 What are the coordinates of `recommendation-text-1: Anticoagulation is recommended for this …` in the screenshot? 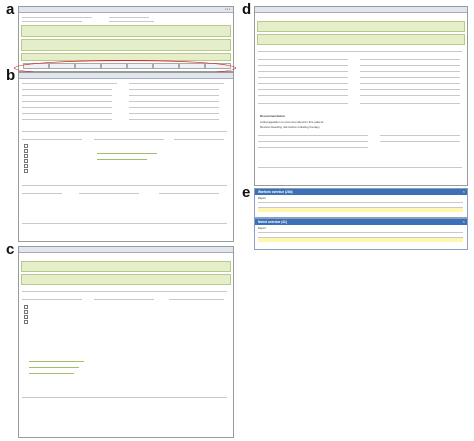 It's located at (292, 122).